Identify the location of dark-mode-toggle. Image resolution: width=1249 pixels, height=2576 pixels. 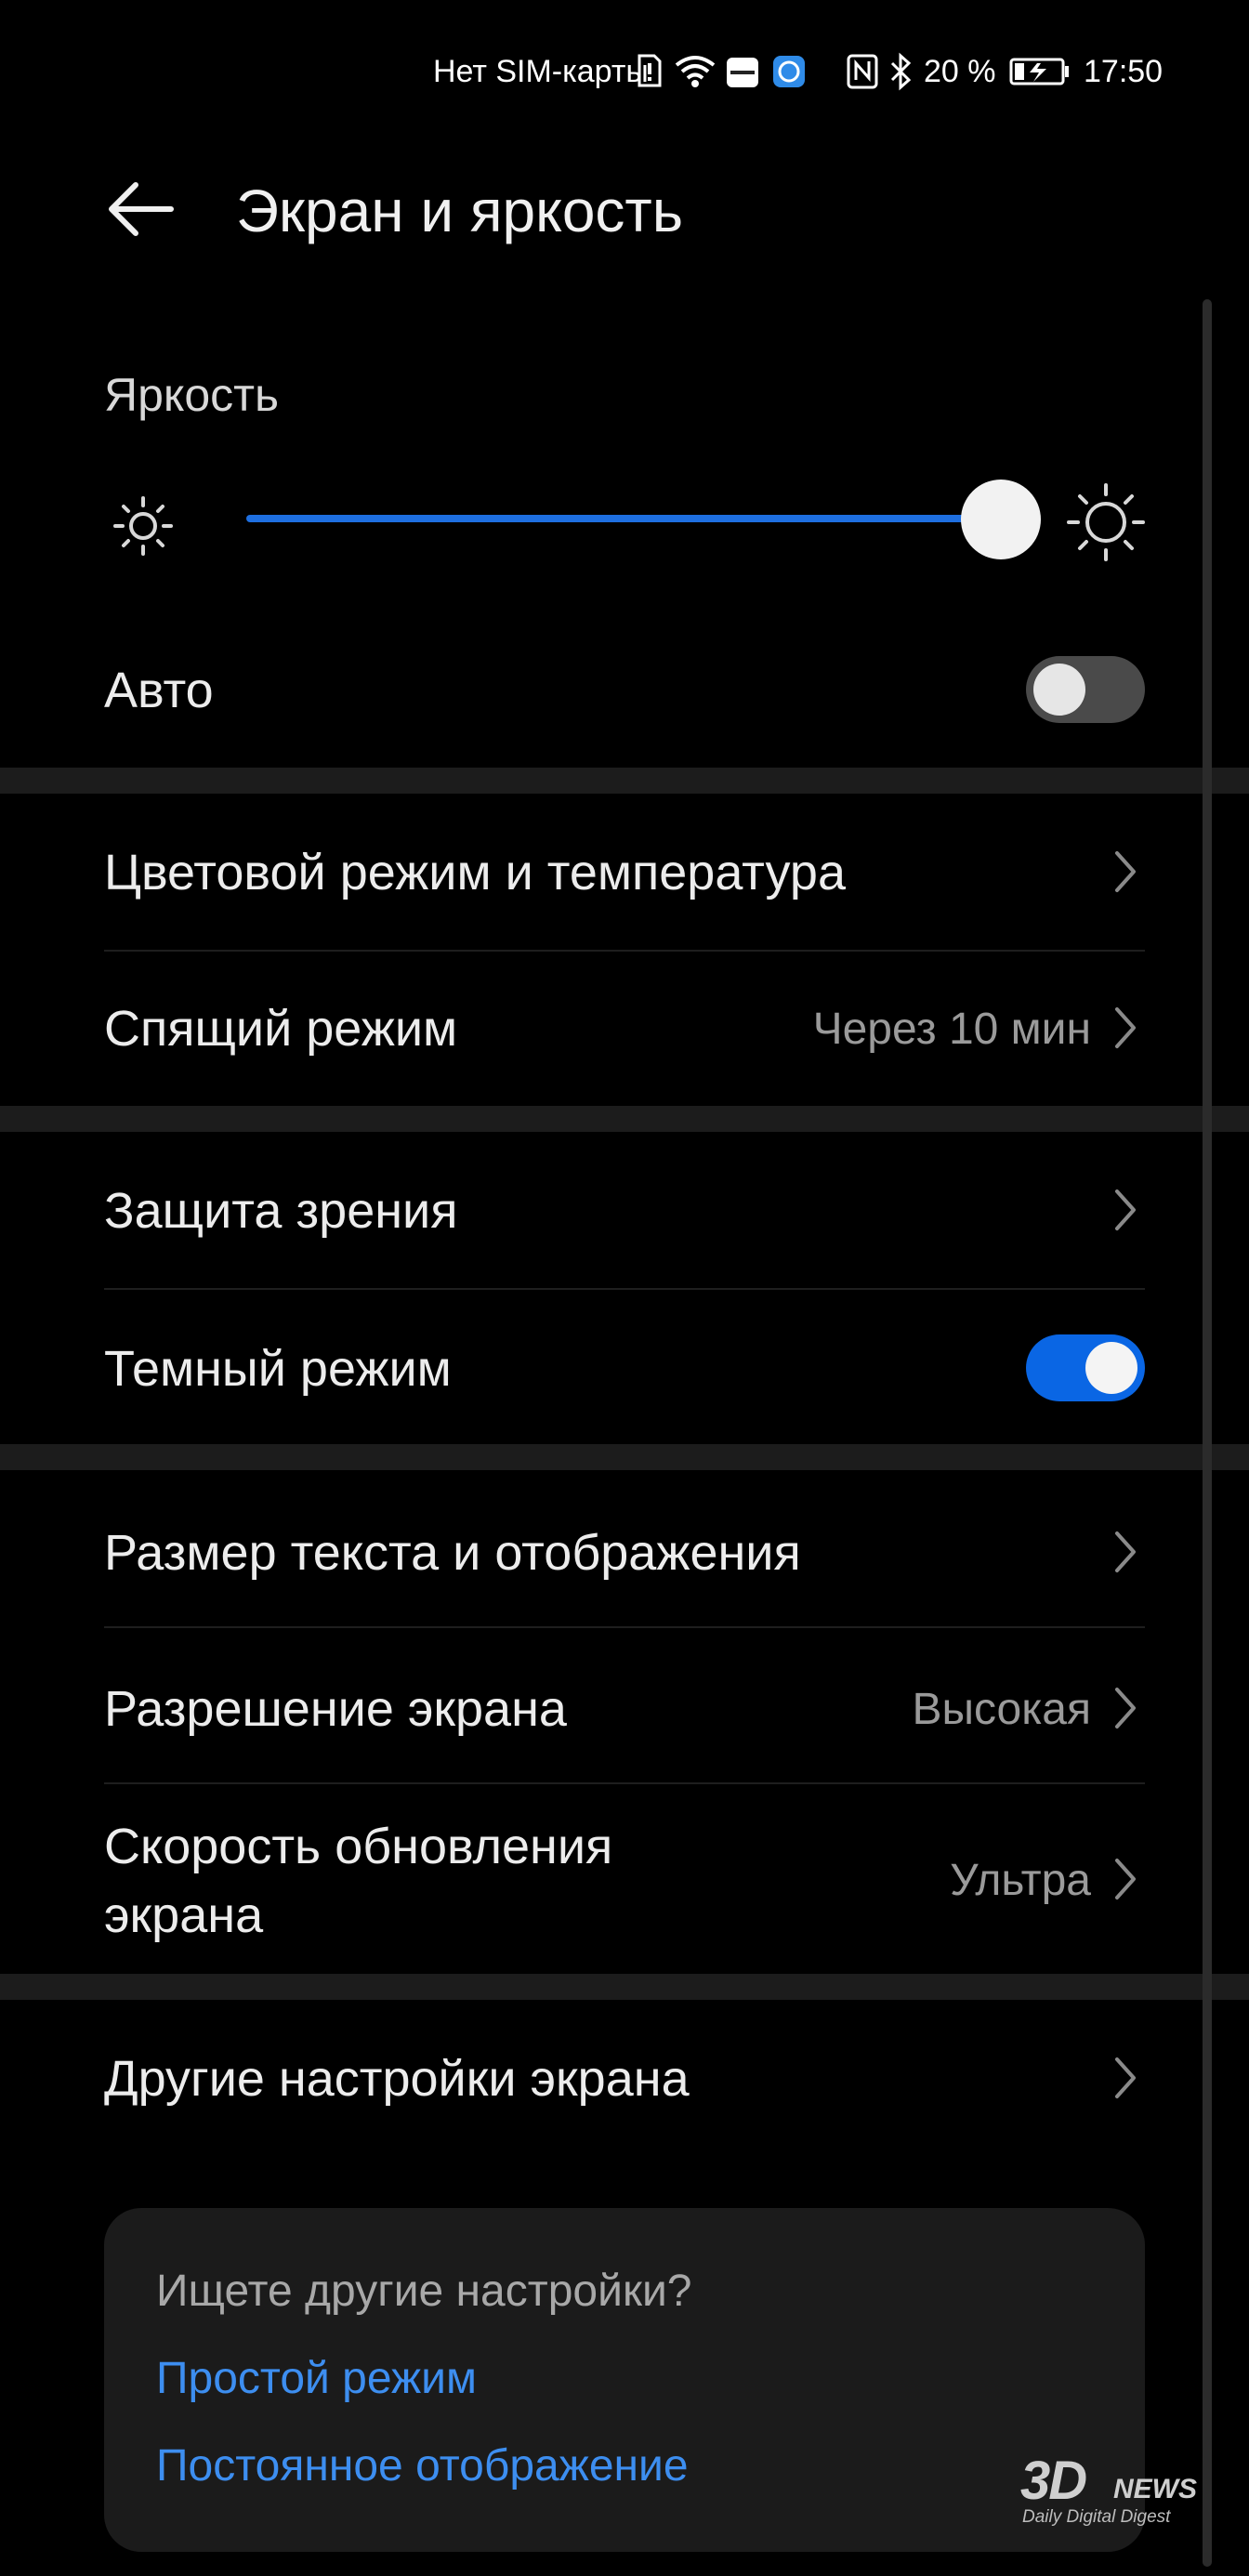
(1085, 1367).